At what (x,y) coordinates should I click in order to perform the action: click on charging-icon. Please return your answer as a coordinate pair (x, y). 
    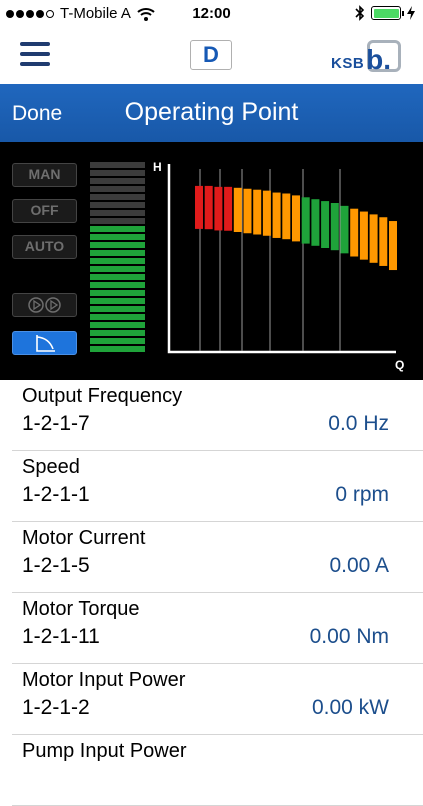
    Looking at the image, I should click on (411, 13).